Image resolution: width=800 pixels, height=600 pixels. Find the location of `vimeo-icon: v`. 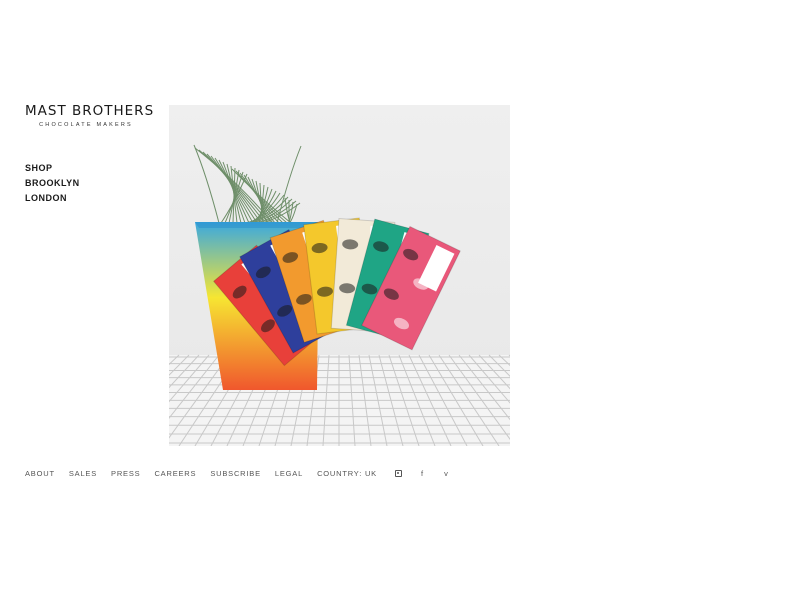

vimeo-icon: v is located at coordinates (446, 473).